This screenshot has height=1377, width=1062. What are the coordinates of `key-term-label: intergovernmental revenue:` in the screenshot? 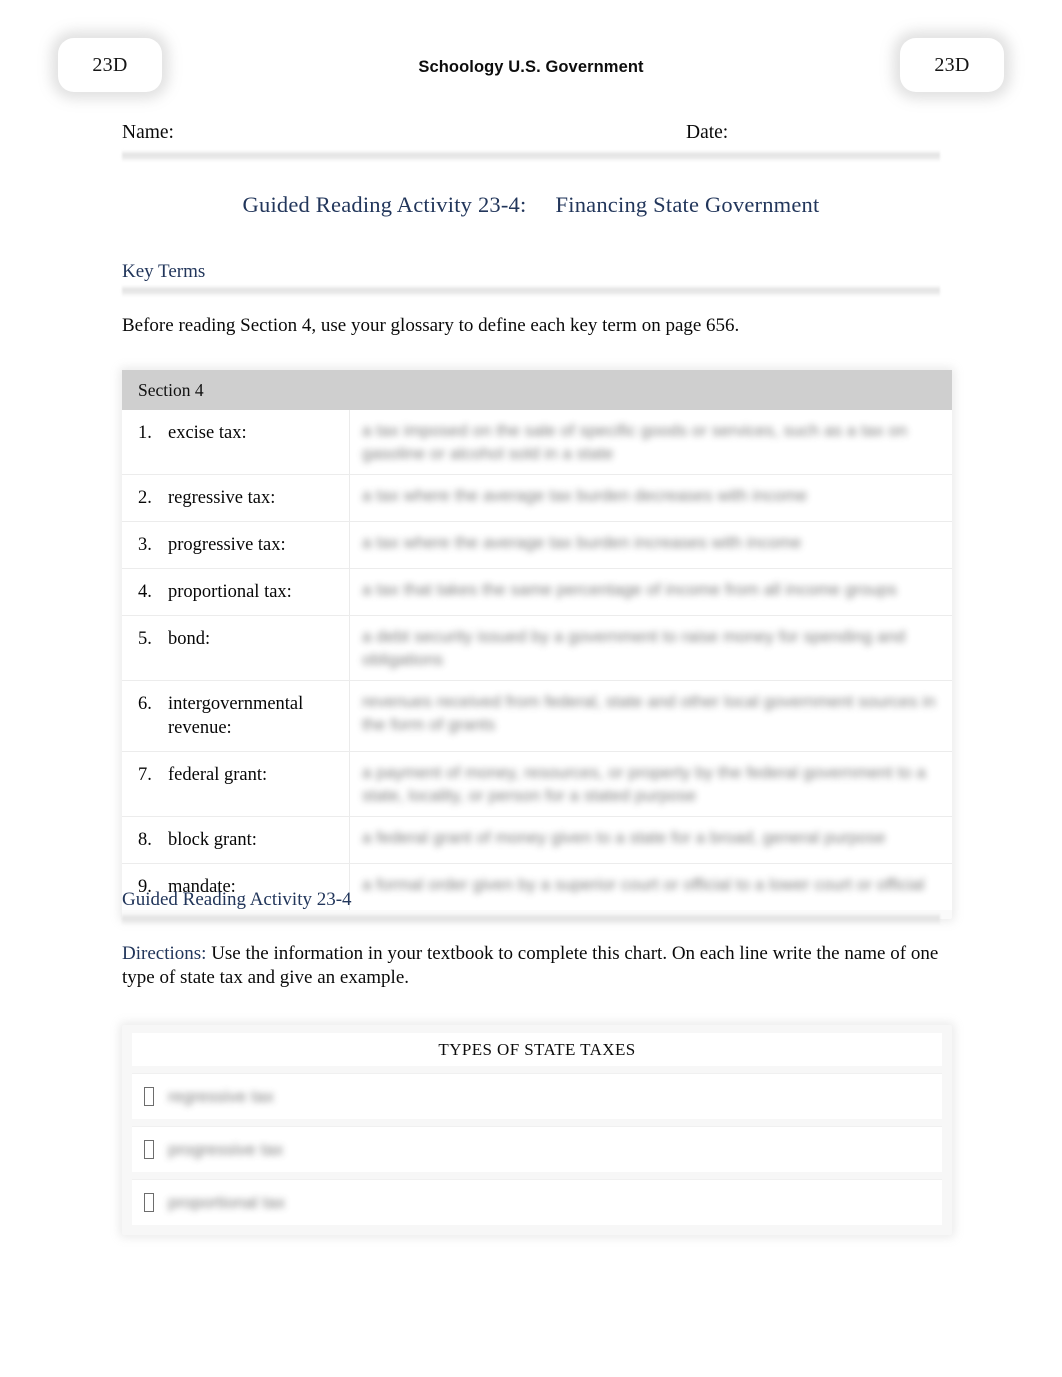 It's located at (236, 716).